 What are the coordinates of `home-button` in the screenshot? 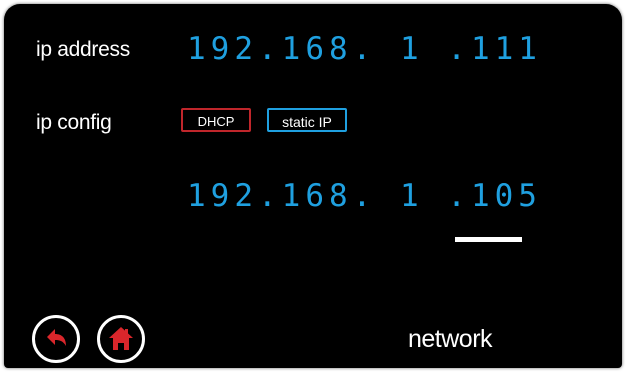 It's located at (121, 339).